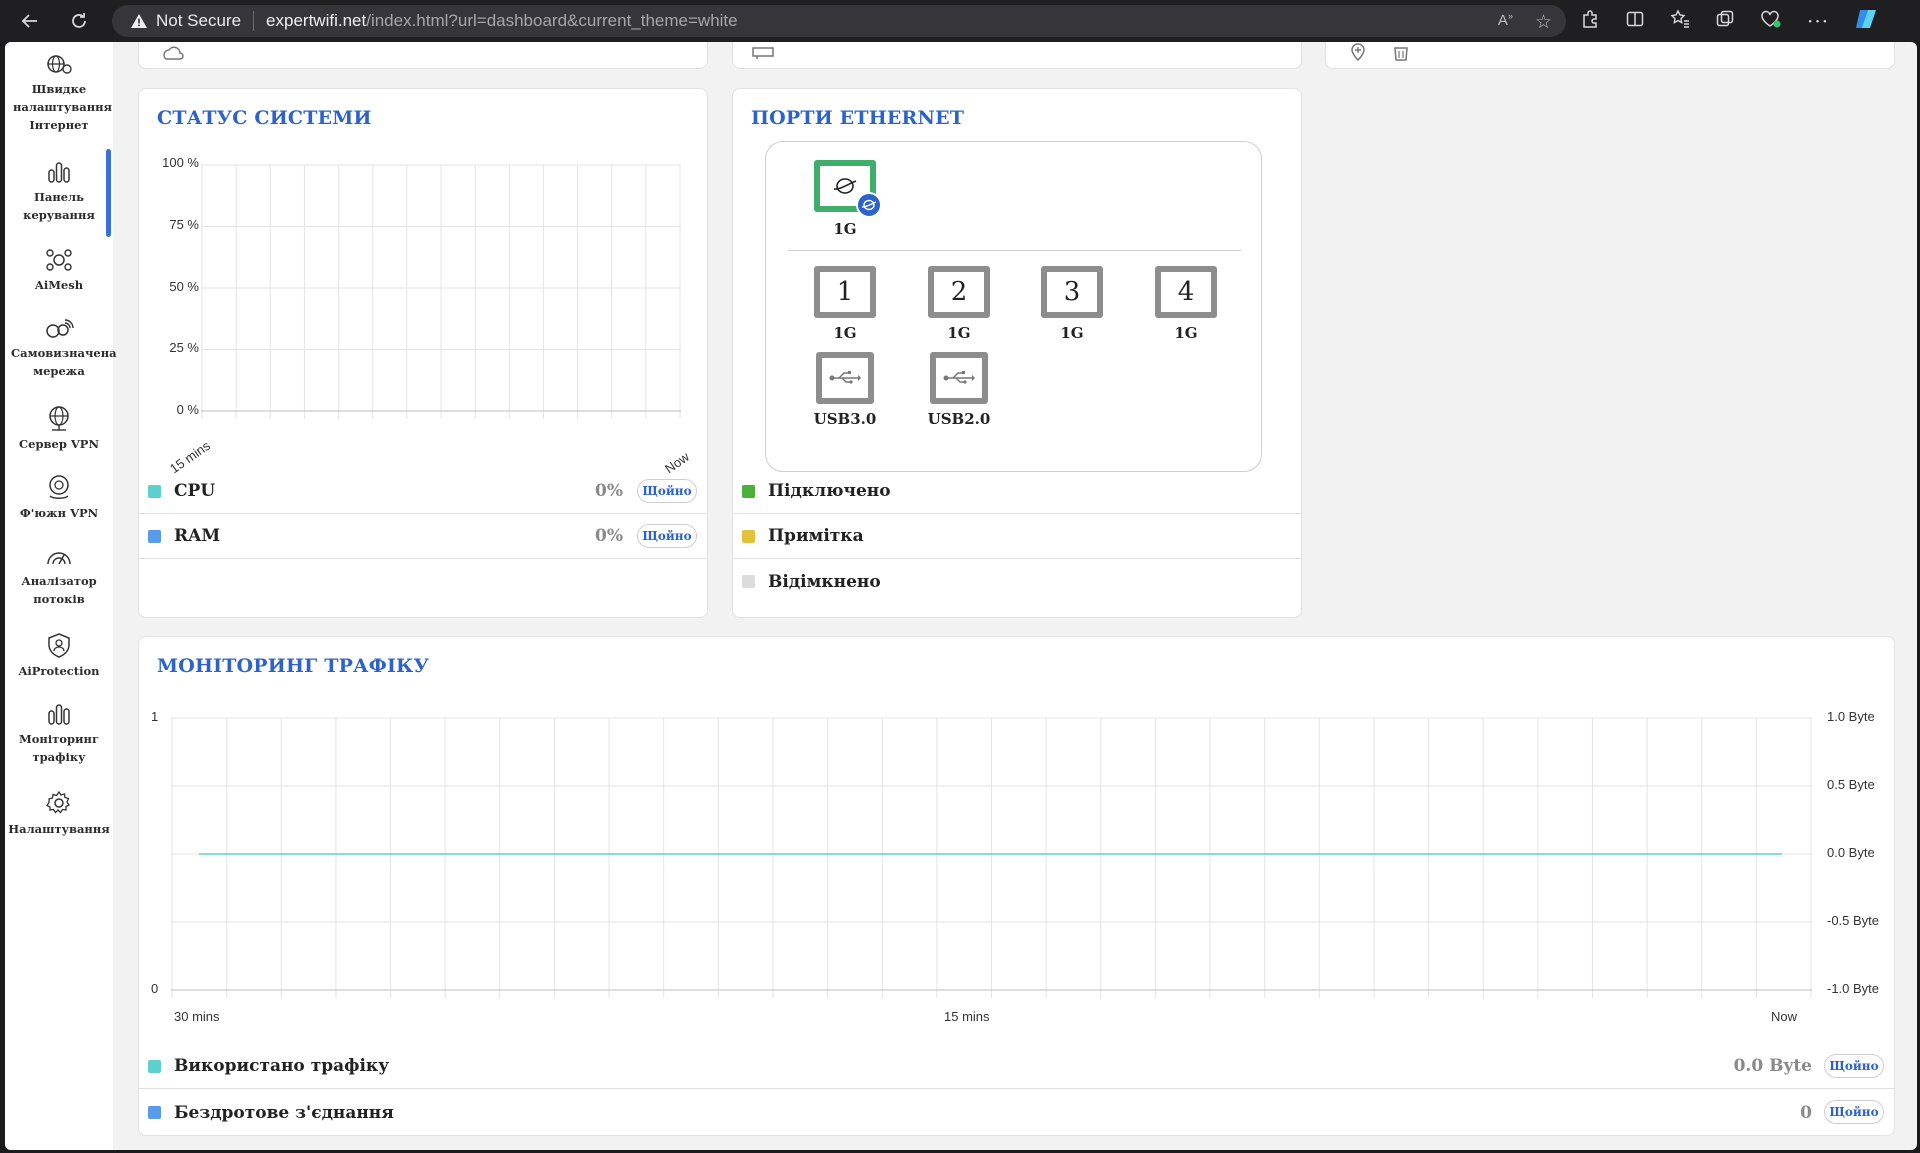  Describe the element at coordinates (187, 409) in the screenshot. I see `y-tick-label: 0 %` at that location.